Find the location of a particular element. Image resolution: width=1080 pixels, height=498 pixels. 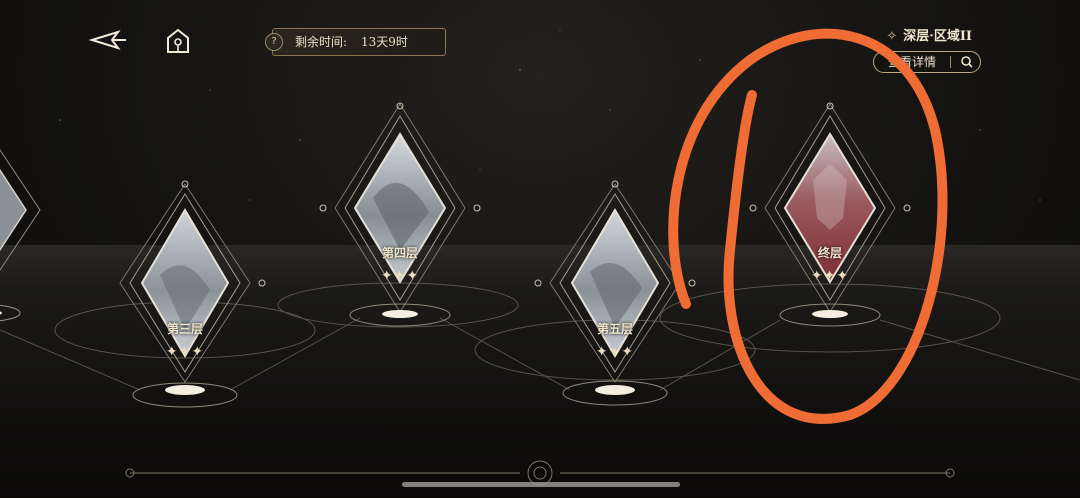

level-node-floor-5: 第五层 ✦✦✦ is located at coordinates (615, 293).